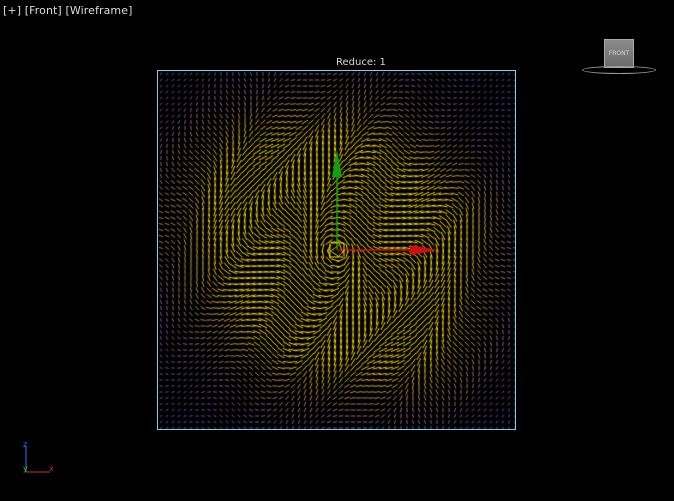 Image resolution: width=674 pixels, height=501 pixels. I want to click on viewport-view-menu: [Front], so click(43, 10).